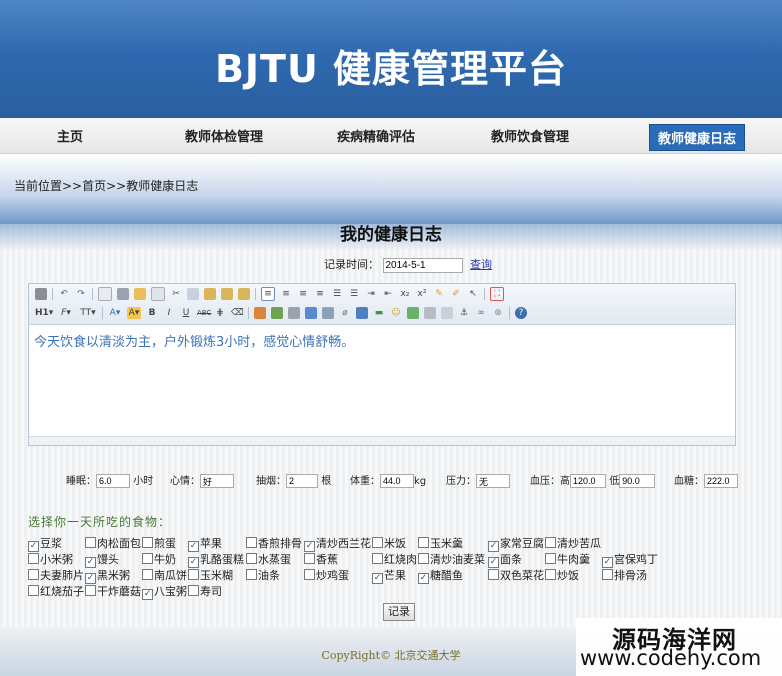  Describe the element at coordinates (88, 313) in the screenshot. I see `font-size-icon: TT▾` at that location.